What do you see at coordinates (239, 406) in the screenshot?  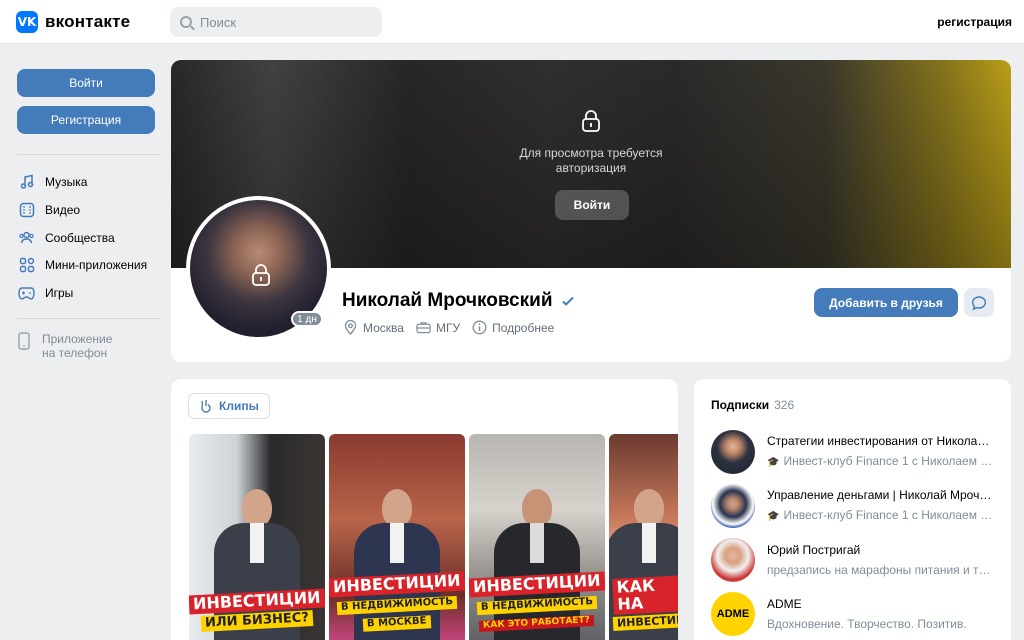 I see `tab-clips-label: Клипы` at bounding box center [239, 406].